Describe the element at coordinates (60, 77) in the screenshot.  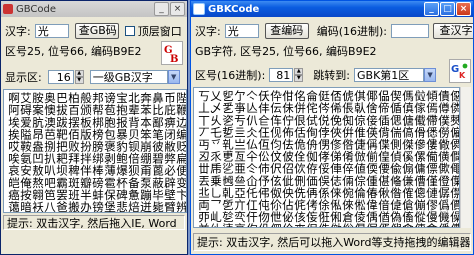
I see `zone-spinner: 16` at that location.